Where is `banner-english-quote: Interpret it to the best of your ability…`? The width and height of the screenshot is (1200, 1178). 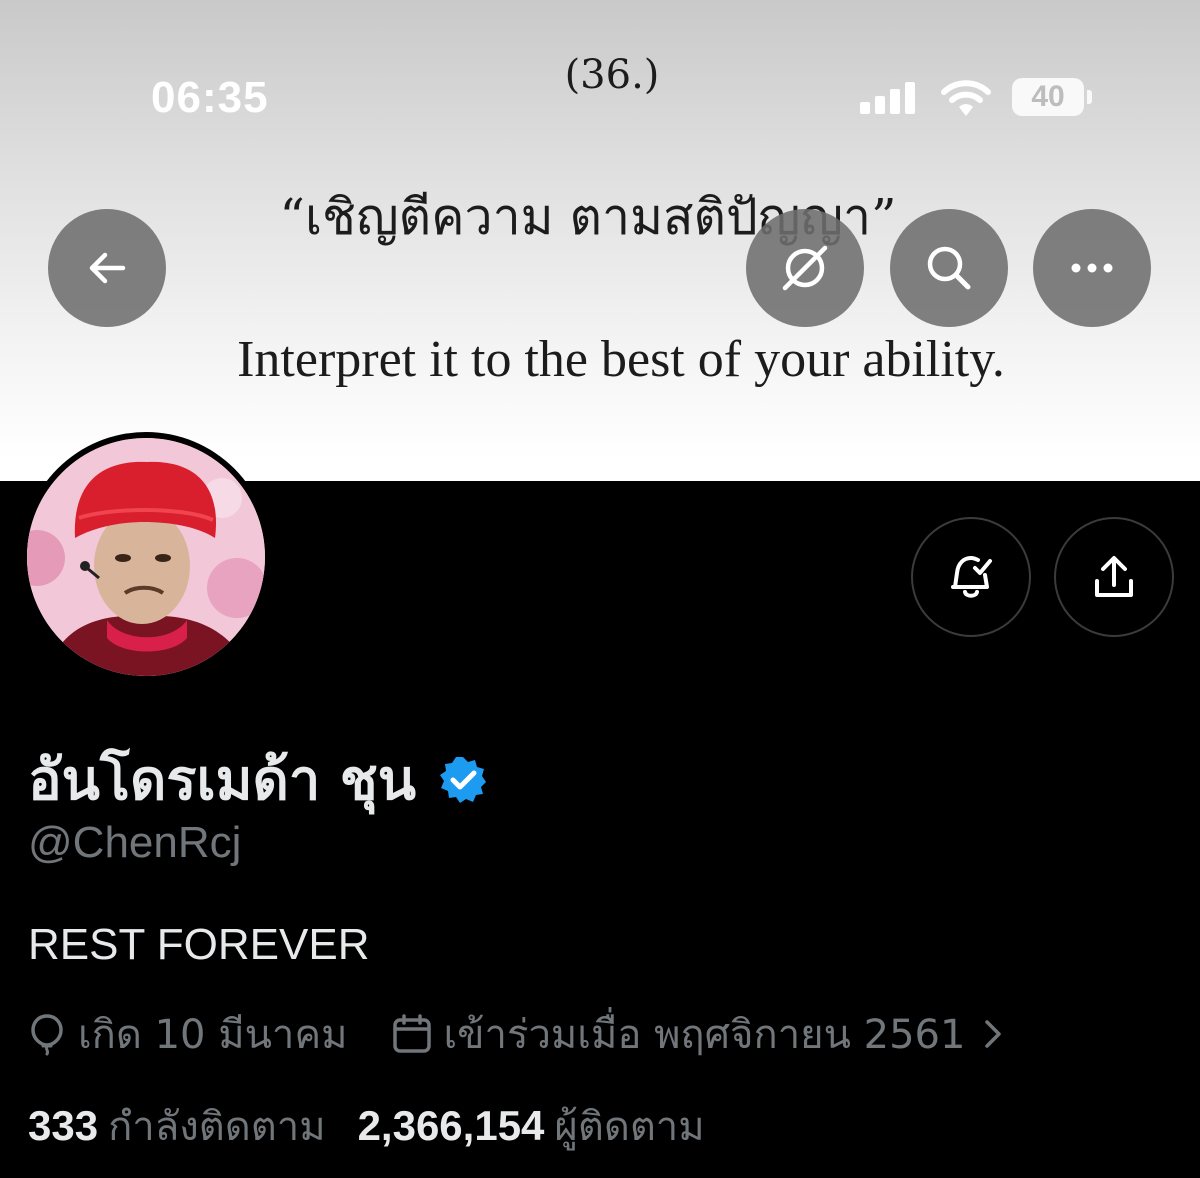
banner-english-quote: Interpret it to the best of your ability… is located at coordinates (621, 359).